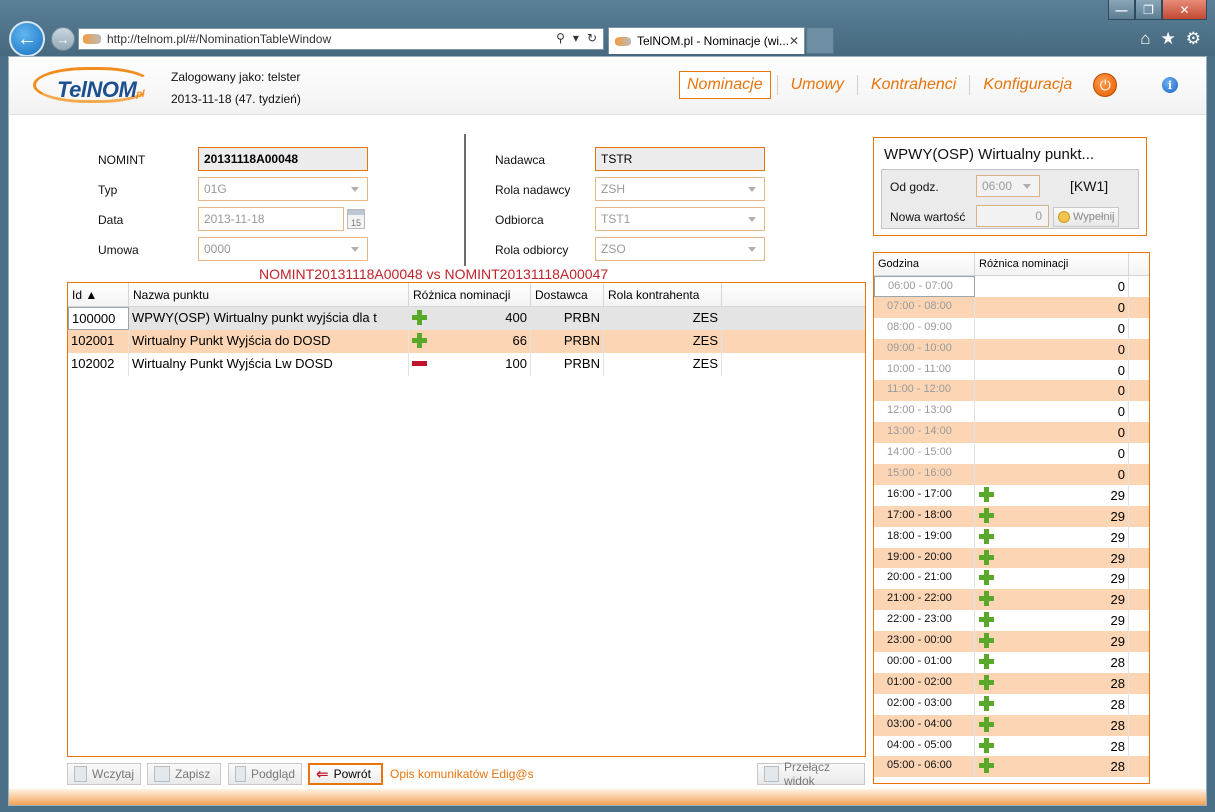 The width and height of the screenshot is (1215, 812). Describe the element at coordinates (1012, 216) in the screenshot. I see `new-value-input: 0` at that location.